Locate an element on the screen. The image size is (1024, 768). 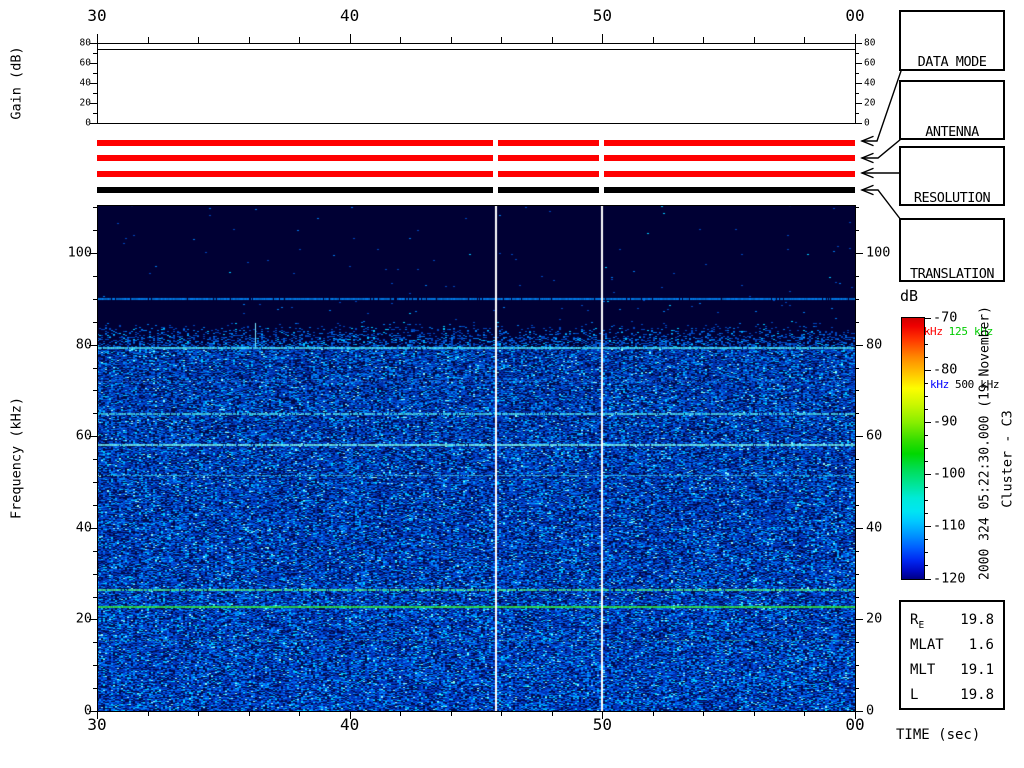
tick-label-gain-right-4: 0 is located at coordinates (867, 123).